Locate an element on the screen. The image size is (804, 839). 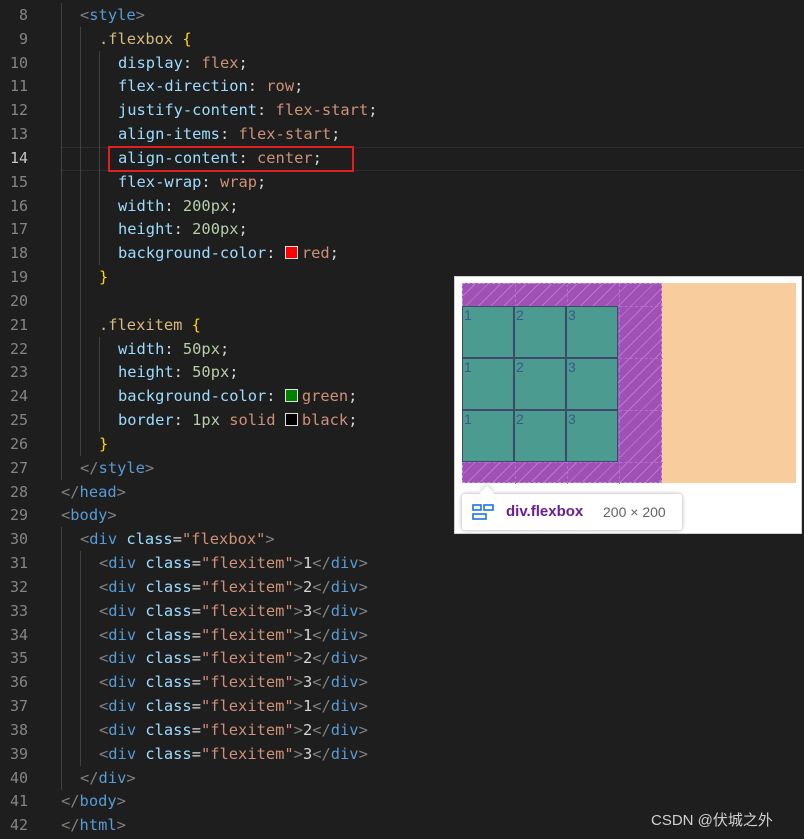
code-token: : is located at coordinates (266, 110).